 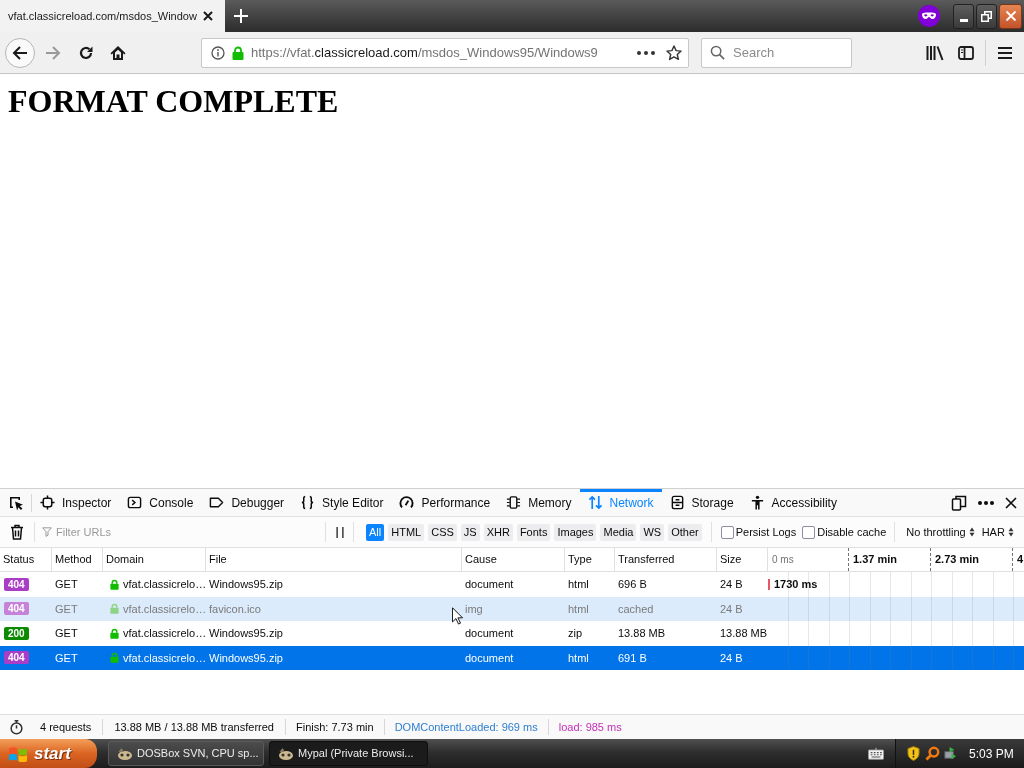 I want to click on mask-icon, so click(x=929, y=16).